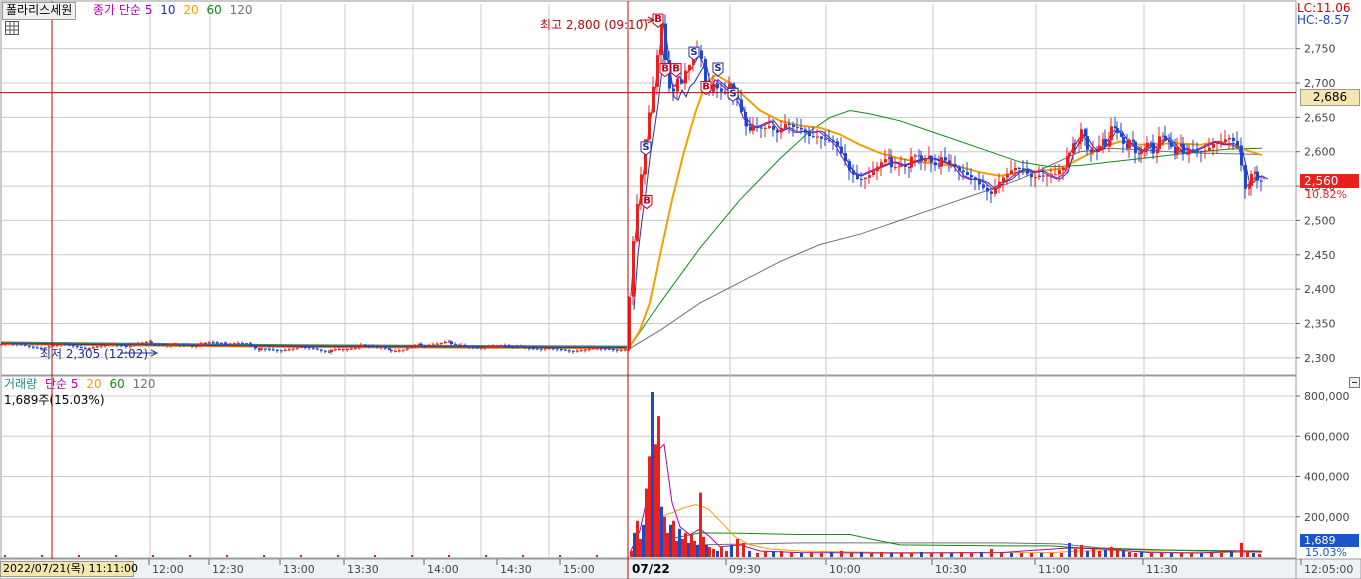 Image resolution: width=1361 pixels, height=579 pixels. Describe the element at coordinates (443, 569) in the screenshot. I see `time-tick-label: 14:00` at that location.